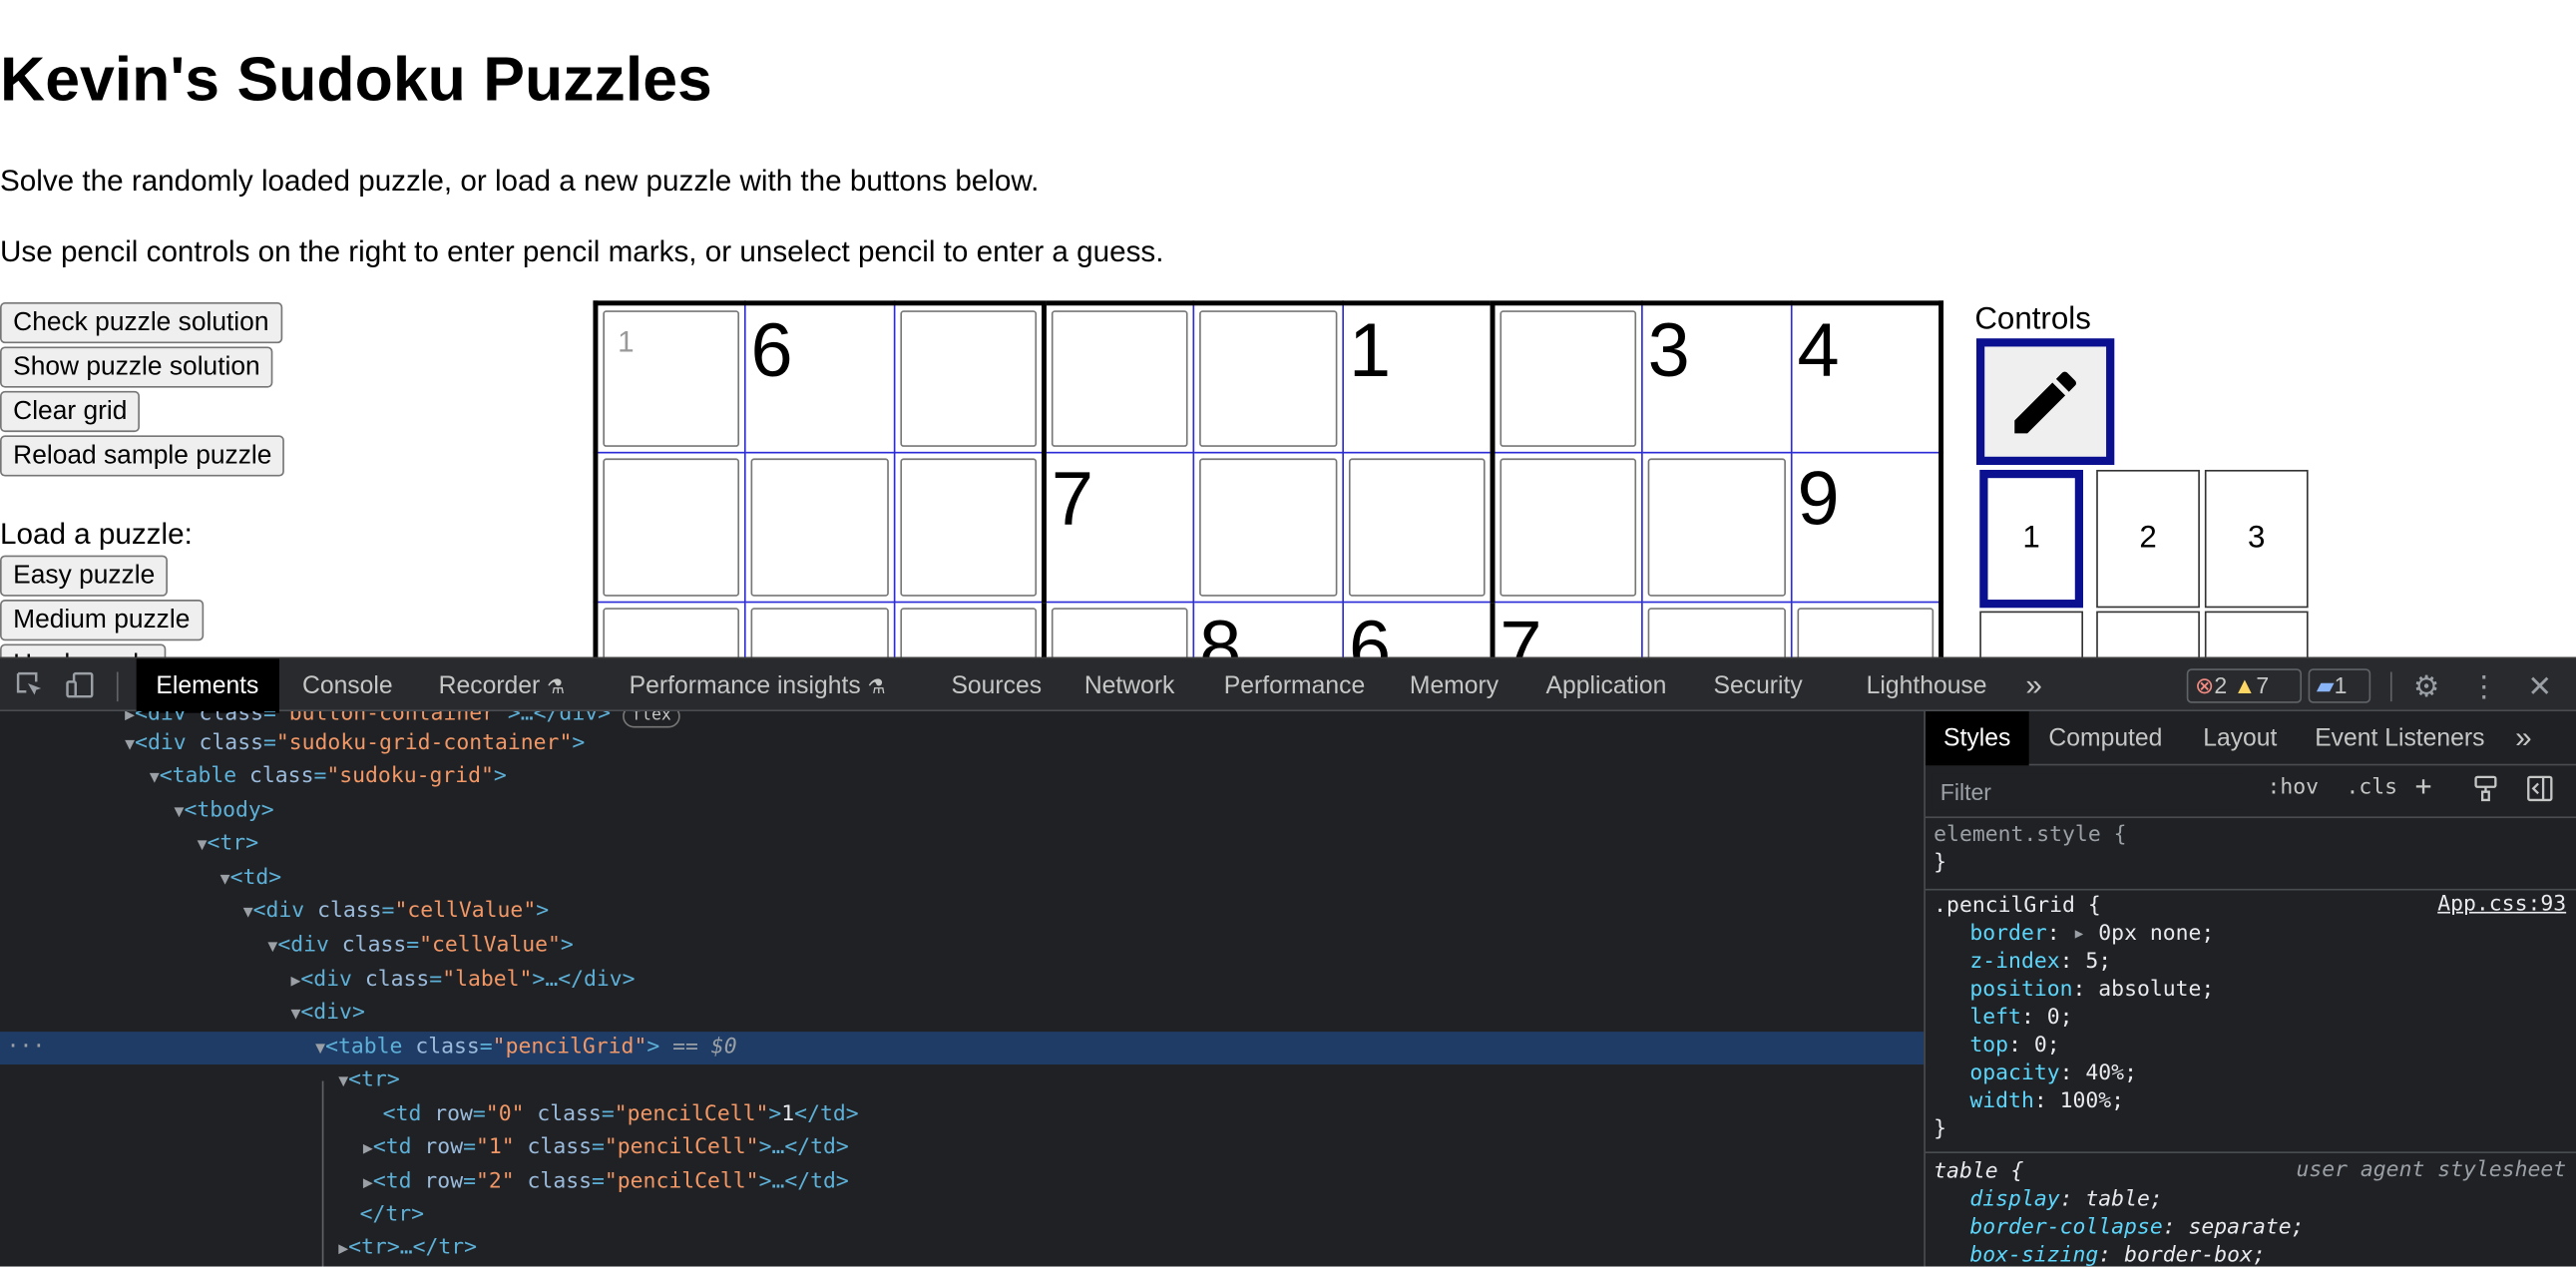 Image resolution: width=2576 pixels, height=1267 pixels. I want to click on pencilgrid-rule-selector: .pencilGrid {, so click(2017, 906).